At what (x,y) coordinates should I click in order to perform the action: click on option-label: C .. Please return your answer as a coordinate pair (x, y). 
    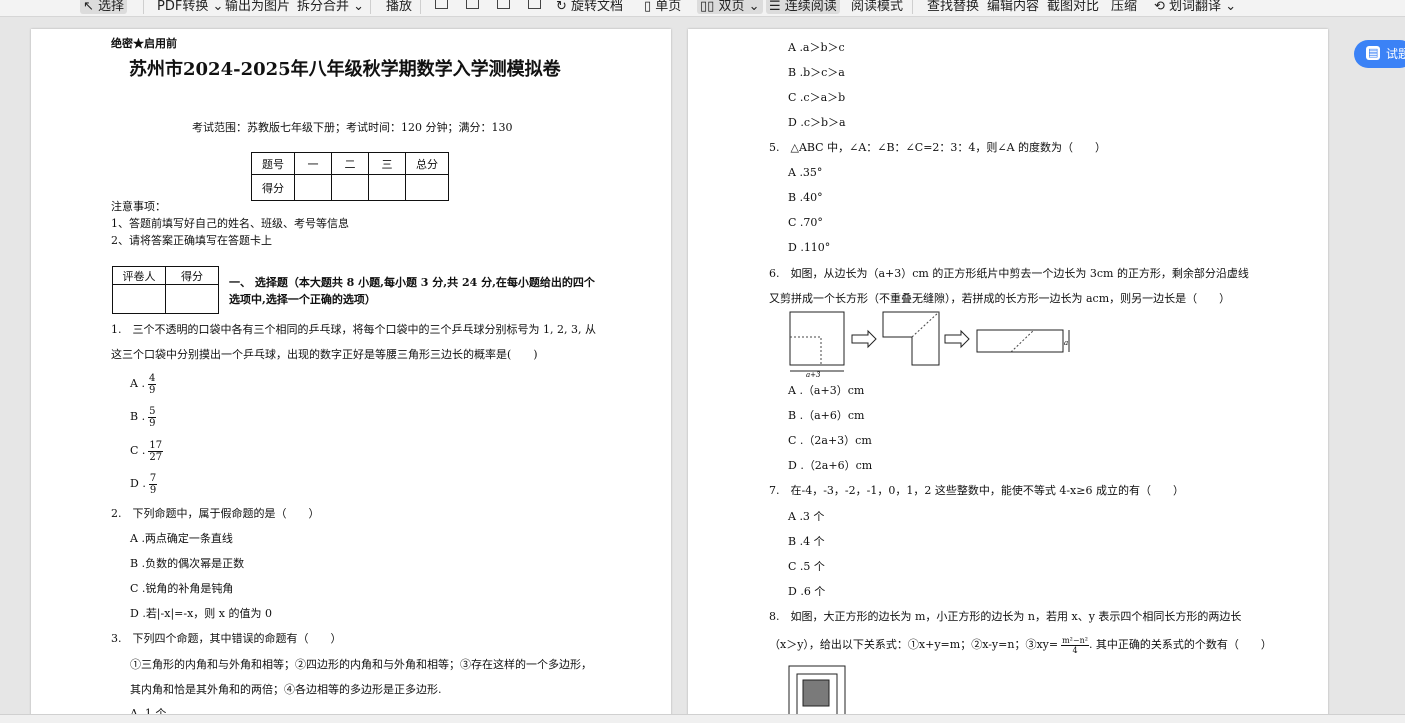
    Looking at the image, I should click on (138, 450).